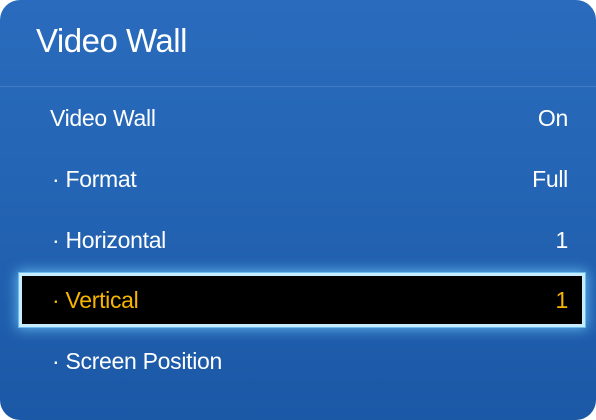  Describe the element at coordinates (302, 361) in the screenshot. I see `menu-item-screen-position: · Screen Position` at that location.